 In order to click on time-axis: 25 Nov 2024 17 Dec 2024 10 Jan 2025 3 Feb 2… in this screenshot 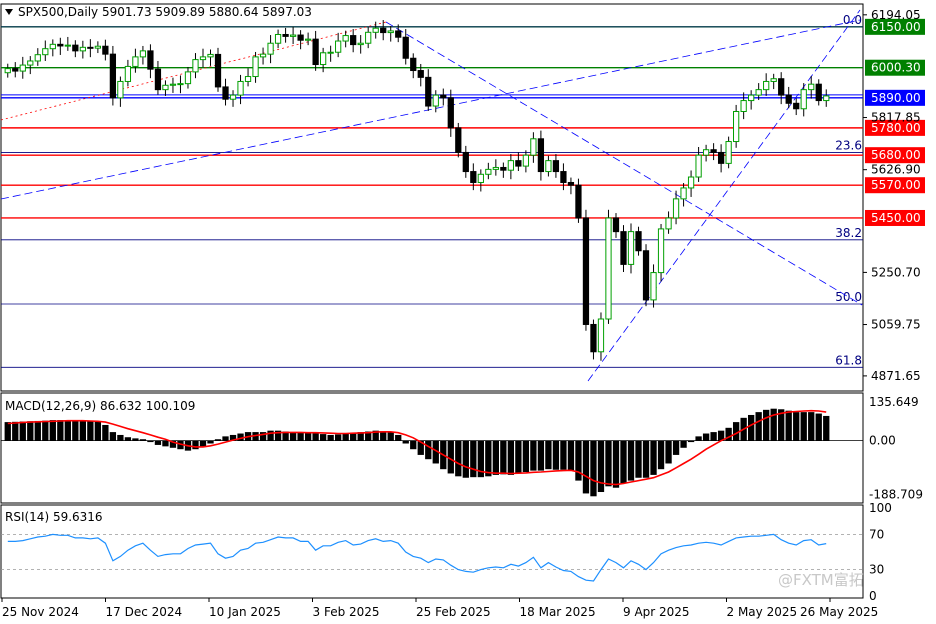, I will do `click(439, 608)`.